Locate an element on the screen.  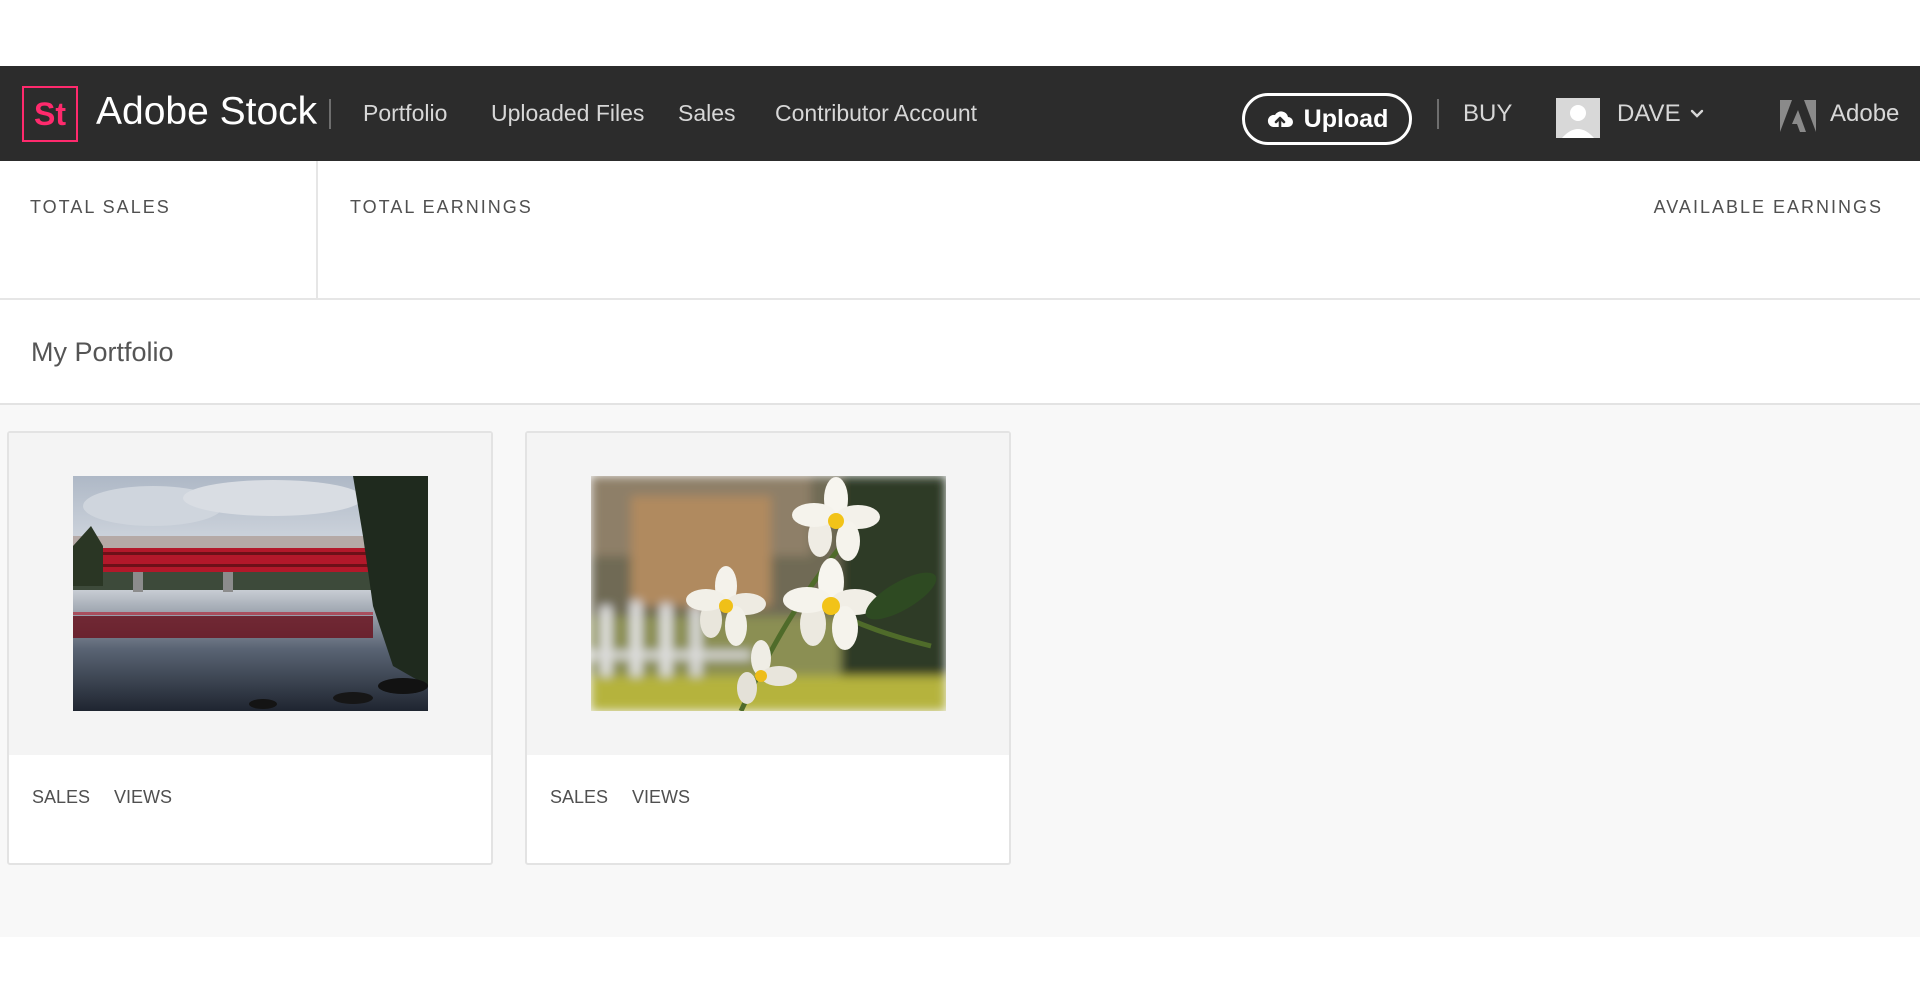
total-sales-label: TOTAL SALES is located at coordinates (100, 207).